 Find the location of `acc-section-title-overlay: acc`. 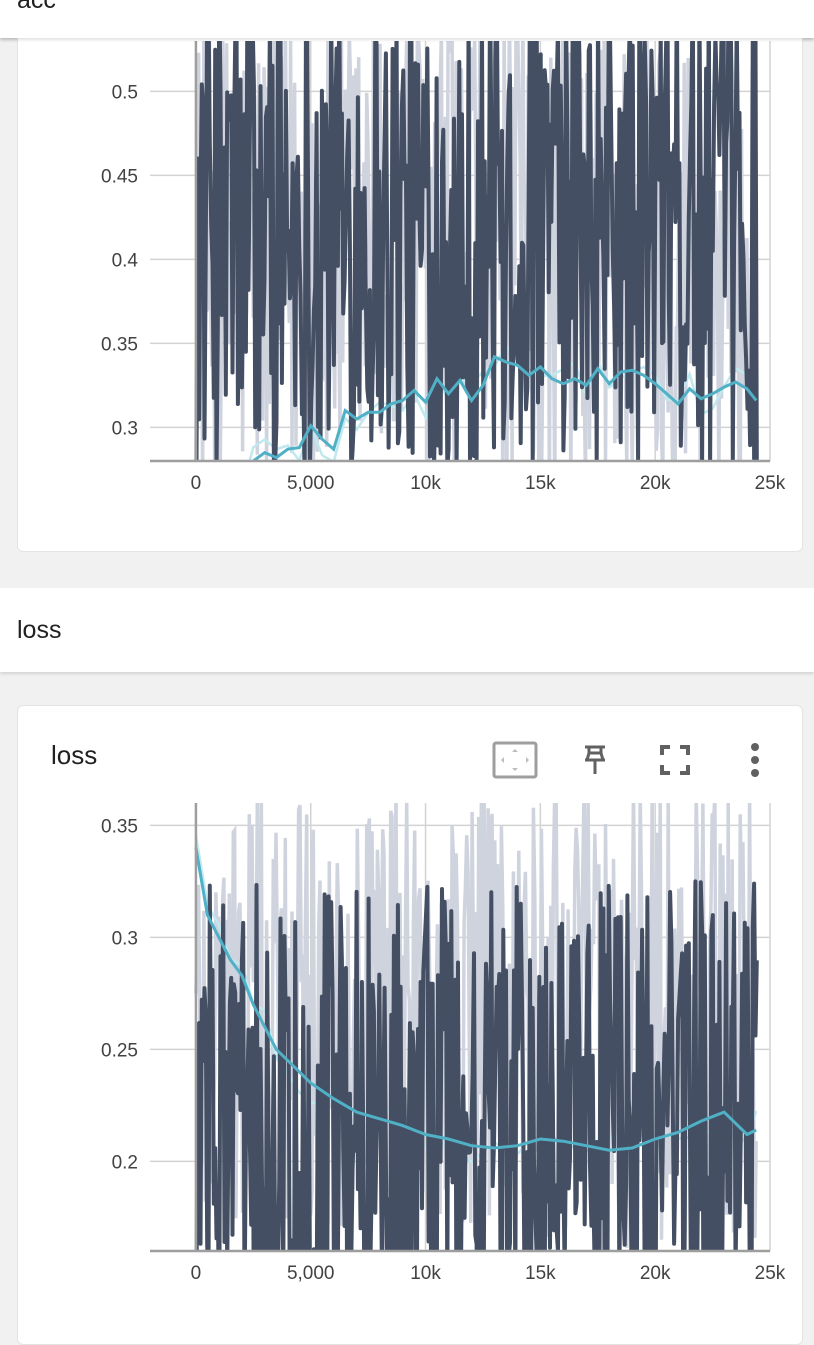

acc-section-title-overlay: acc is located at coordinates (36, 7).